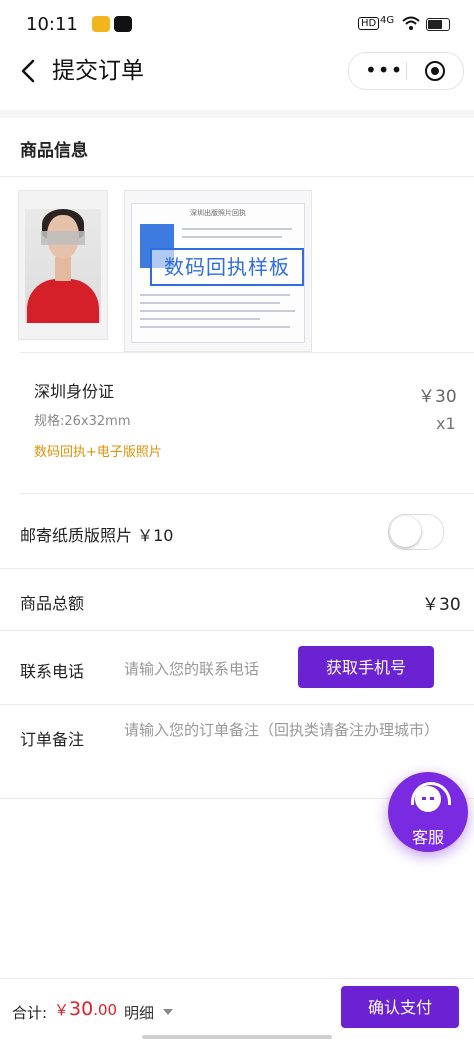 This screenshot has height=1043, width=474. I want to click on remark-label: 订单备注, so click(52, 739).